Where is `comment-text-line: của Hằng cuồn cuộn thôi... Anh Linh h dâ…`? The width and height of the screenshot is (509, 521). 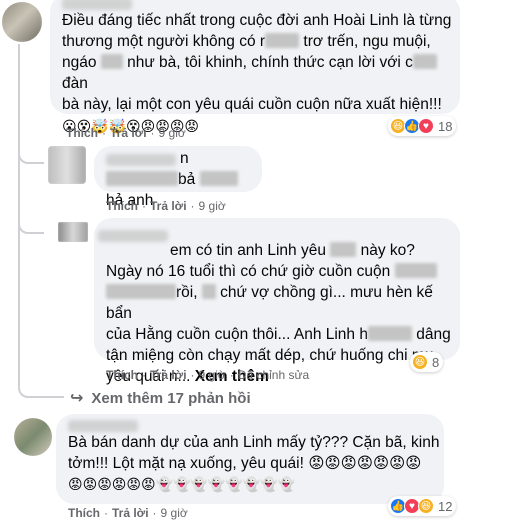
comment-text-line: của Hằng cuồn cuộn thôi... Anh Linh h dâ… is located at coordinates (278, 334).